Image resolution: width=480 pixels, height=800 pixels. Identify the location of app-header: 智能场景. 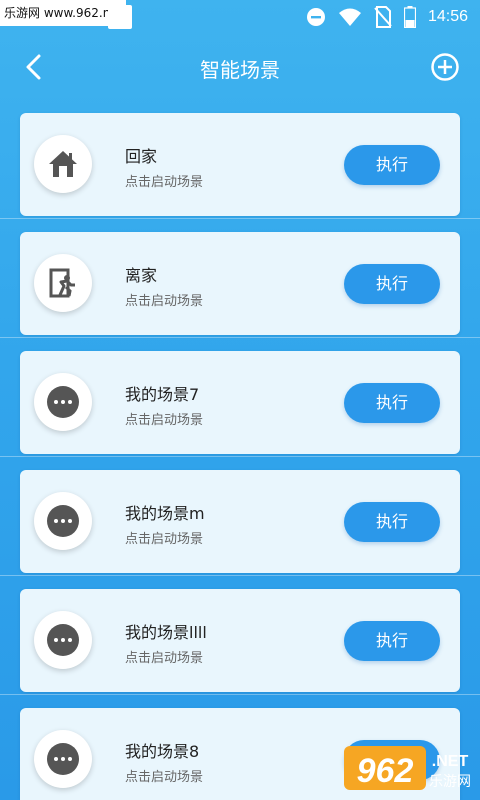
(240, 68).